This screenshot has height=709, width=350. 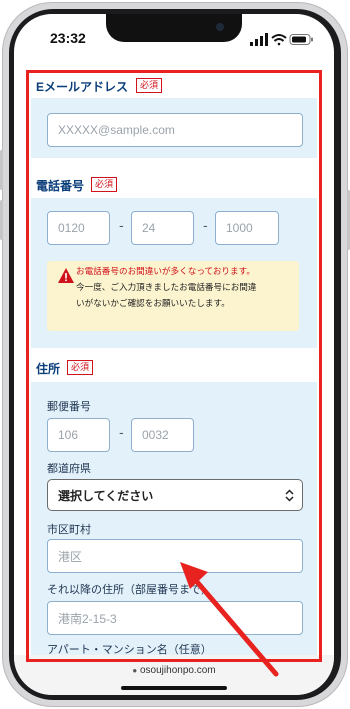 I want to click on annotation-arrow, so click(x=229, y=619).